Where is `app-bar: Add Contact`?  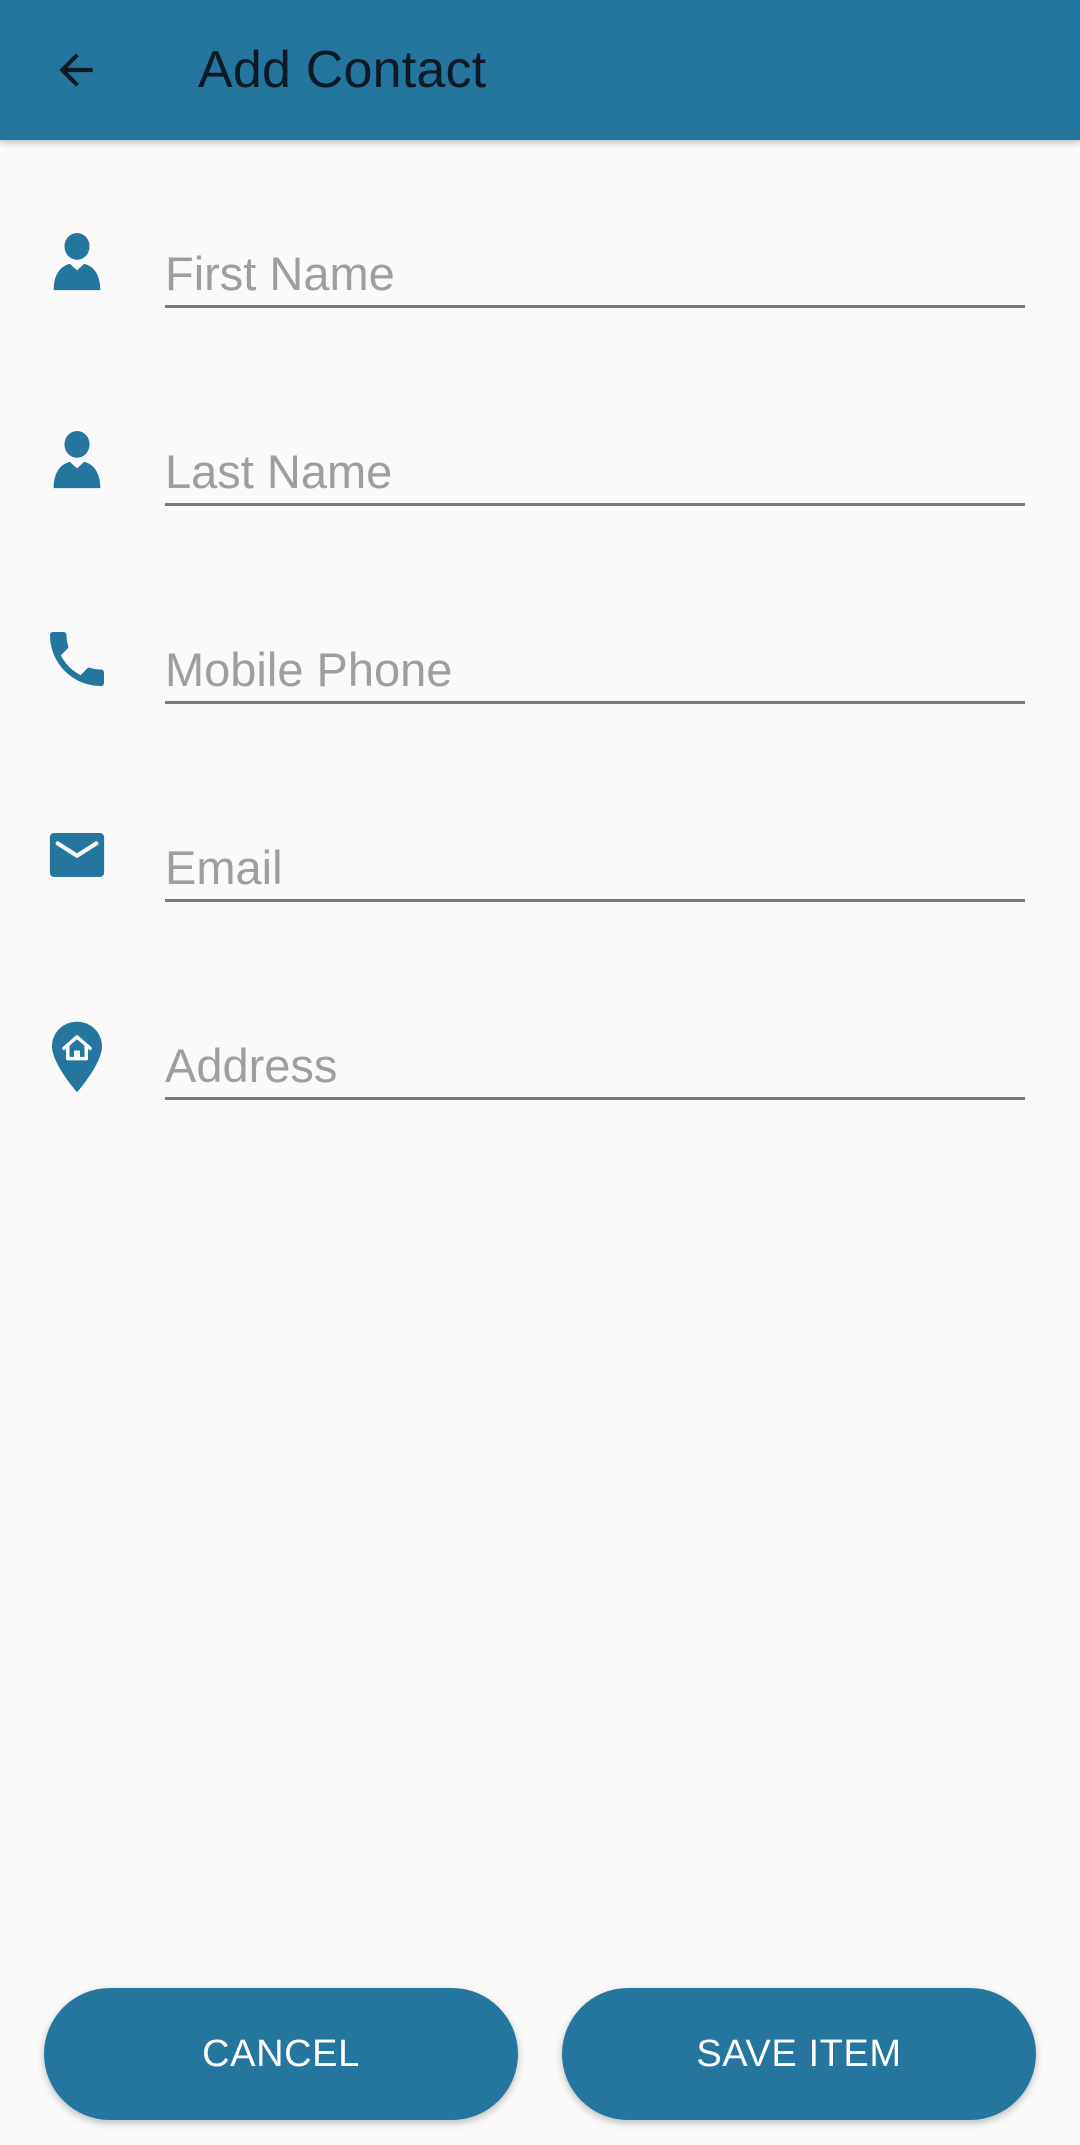 app-bar: Add Contact is located at coordinates (540, 70).